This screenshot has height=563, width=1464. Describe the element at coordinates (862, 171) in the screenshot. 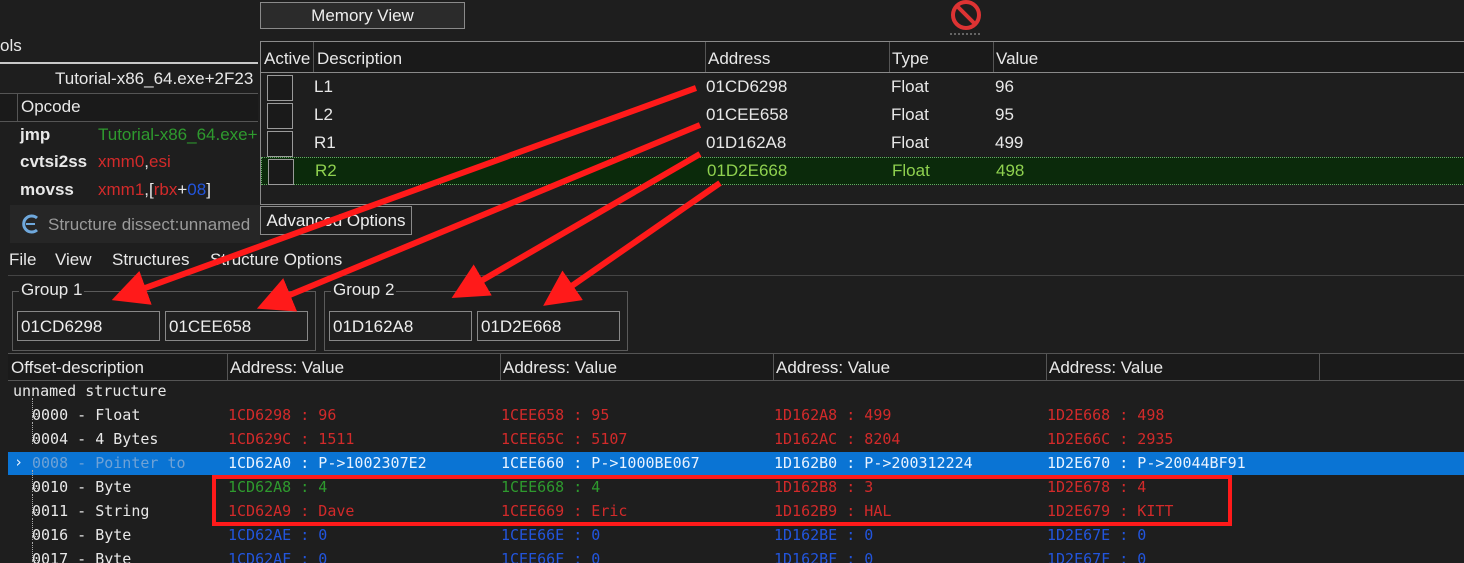

I see `table-row-selected: R2 01D2E668 Float 498` at that location.